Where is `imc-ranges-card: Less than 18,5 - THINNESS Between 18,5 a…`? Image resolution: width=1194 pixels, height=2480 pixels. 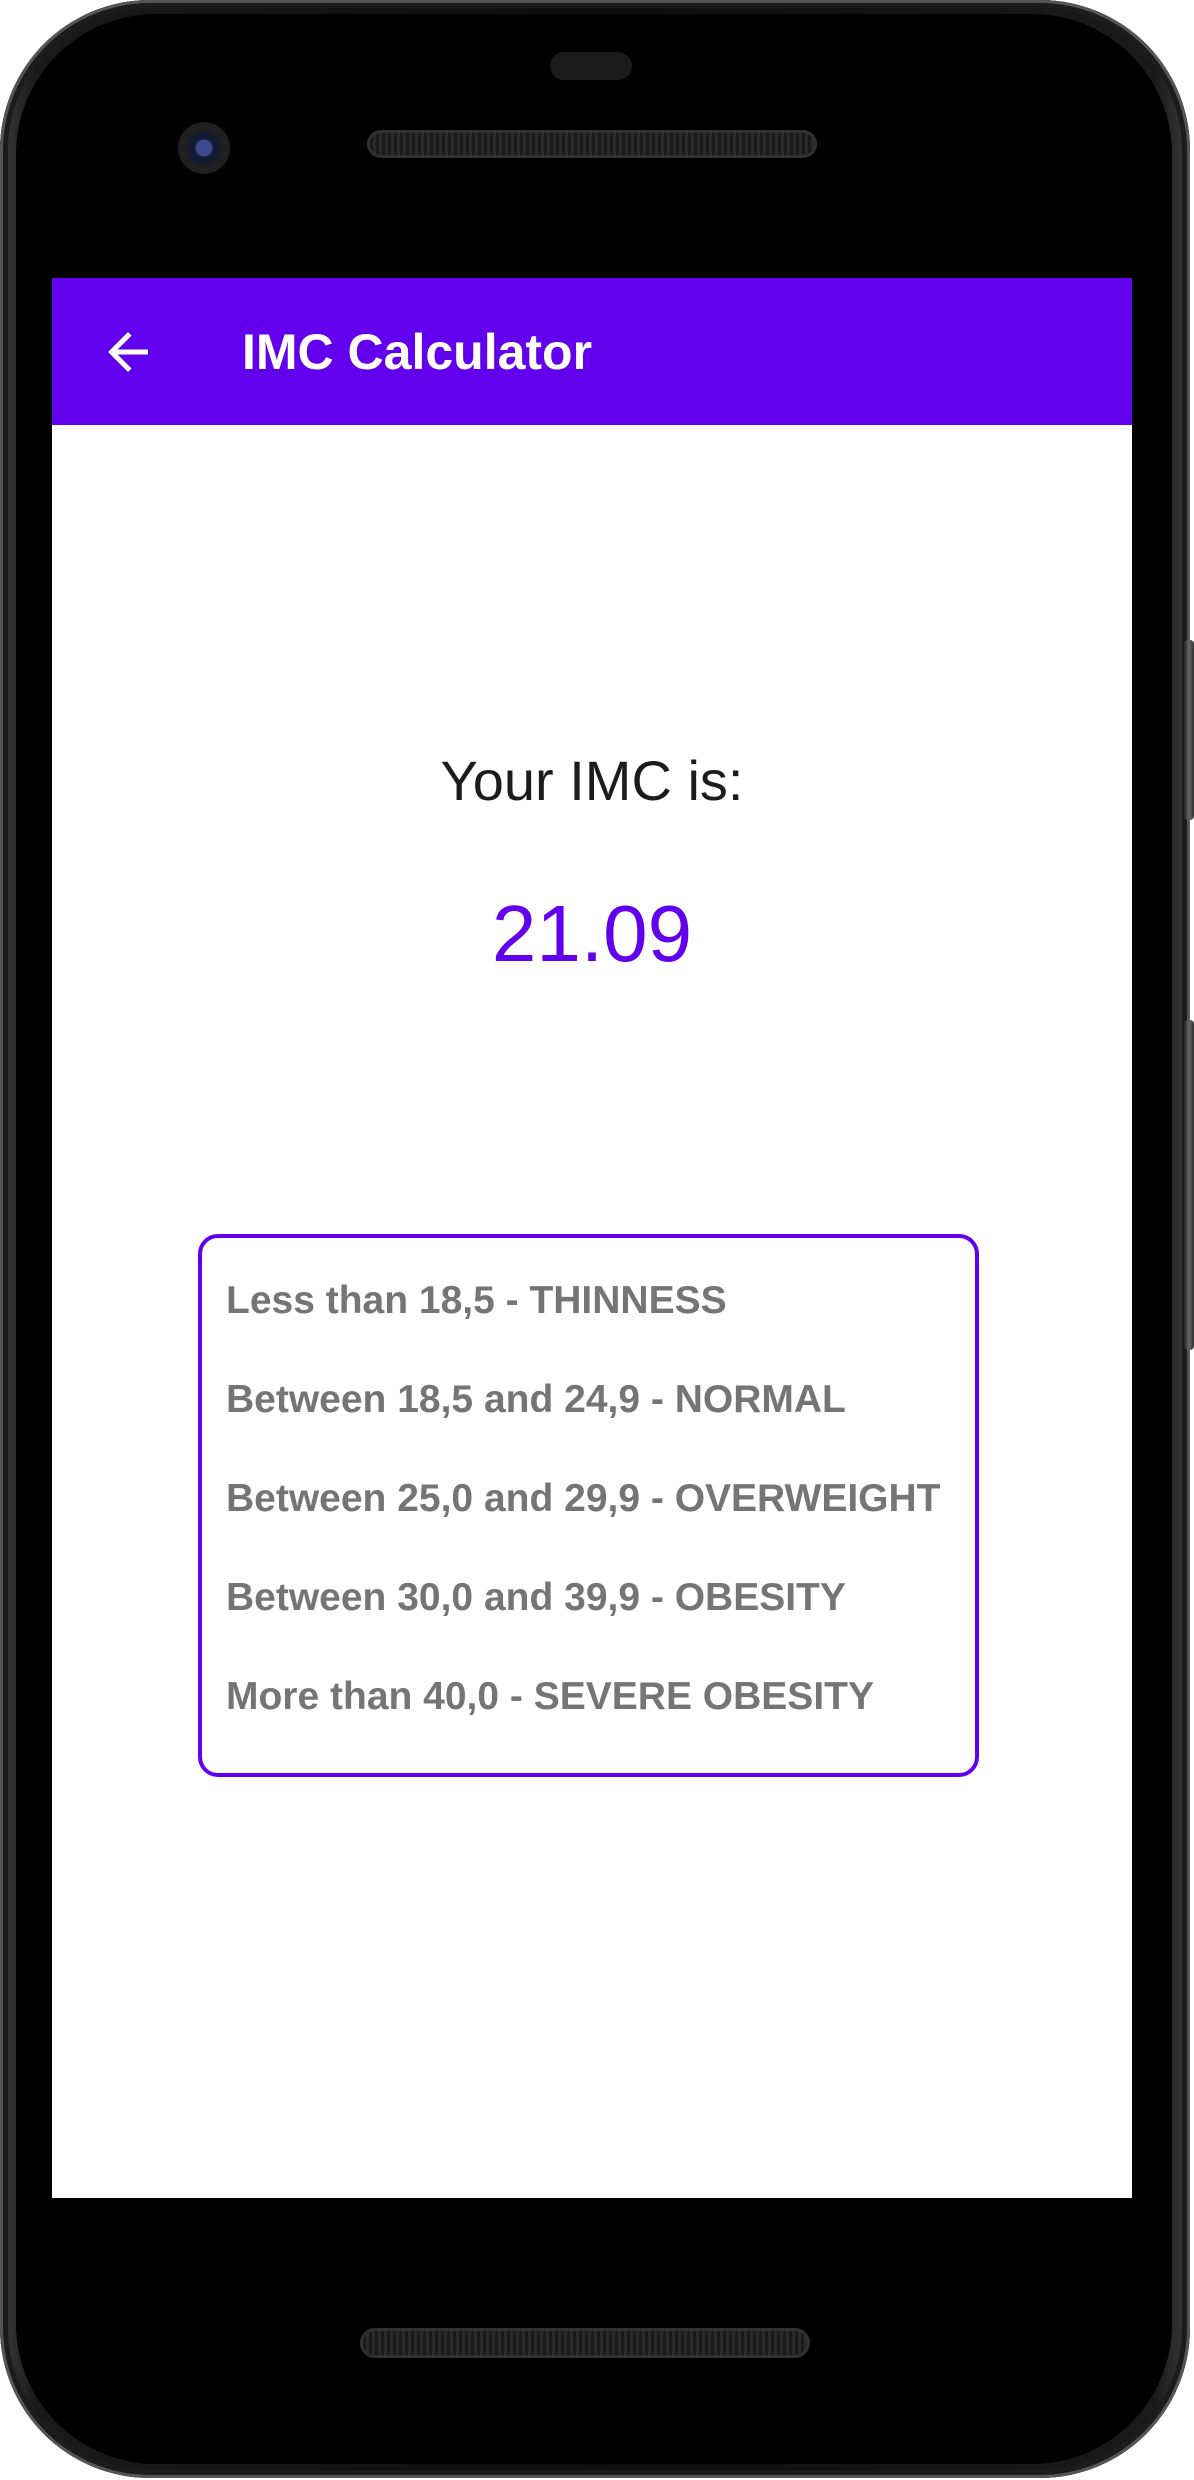
imc-ranges-card: Less than 18,5 - THINNESS Between 18,5 a… is located at coordinates (588, 1505).